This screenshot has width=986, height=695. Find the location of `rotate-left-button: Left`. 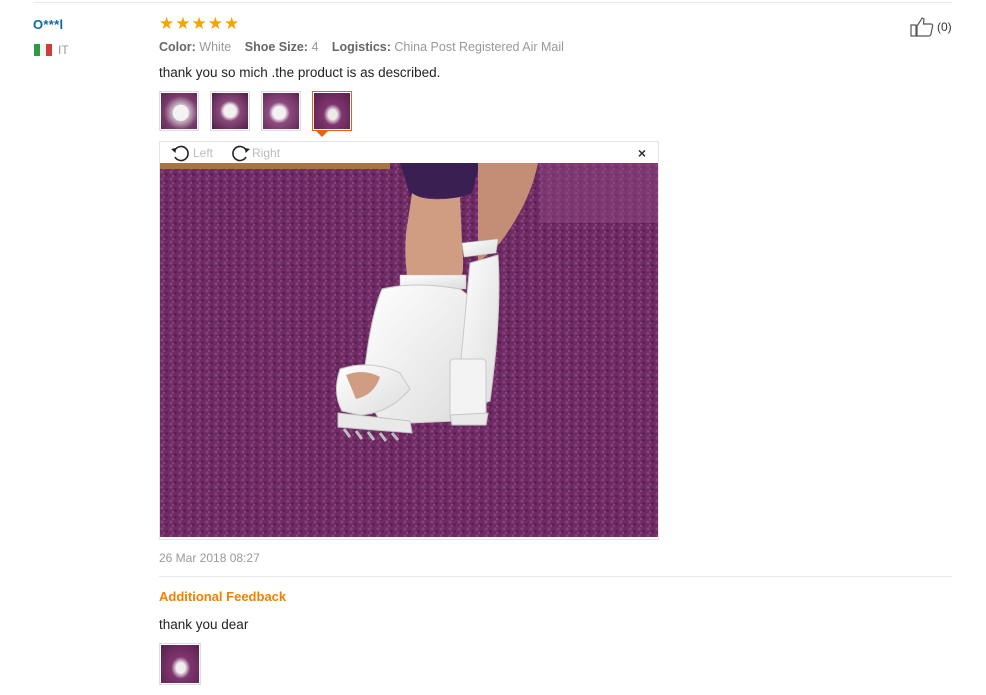

rotate-left-button: Left is located at coordinates (191, 153).